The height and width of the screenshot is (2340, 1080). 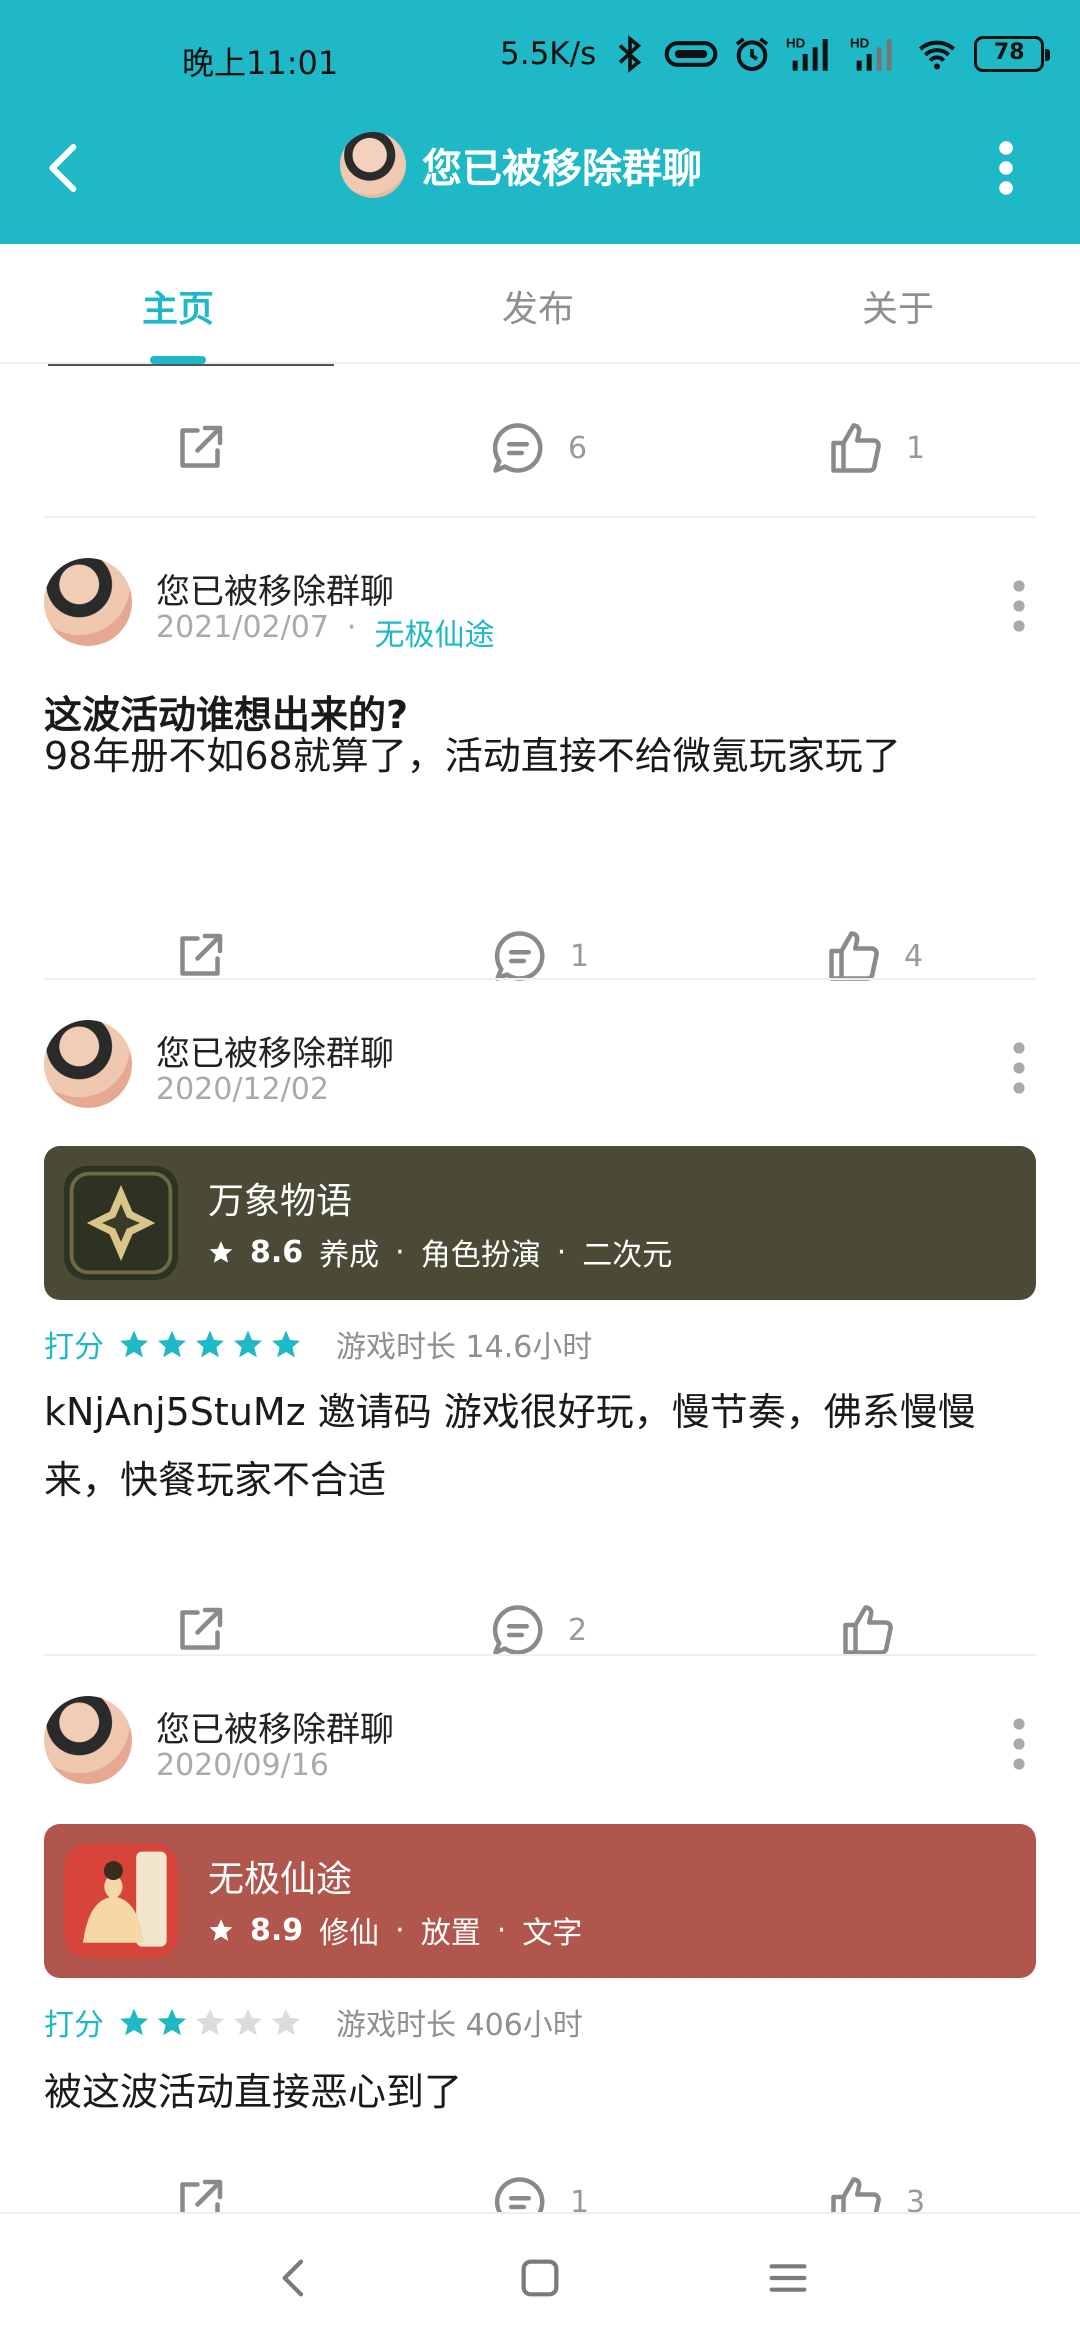 What do you see at coordinates (914, 956) in the screenshot?
I see `like-count: 4` at bounding box center [914, 956].